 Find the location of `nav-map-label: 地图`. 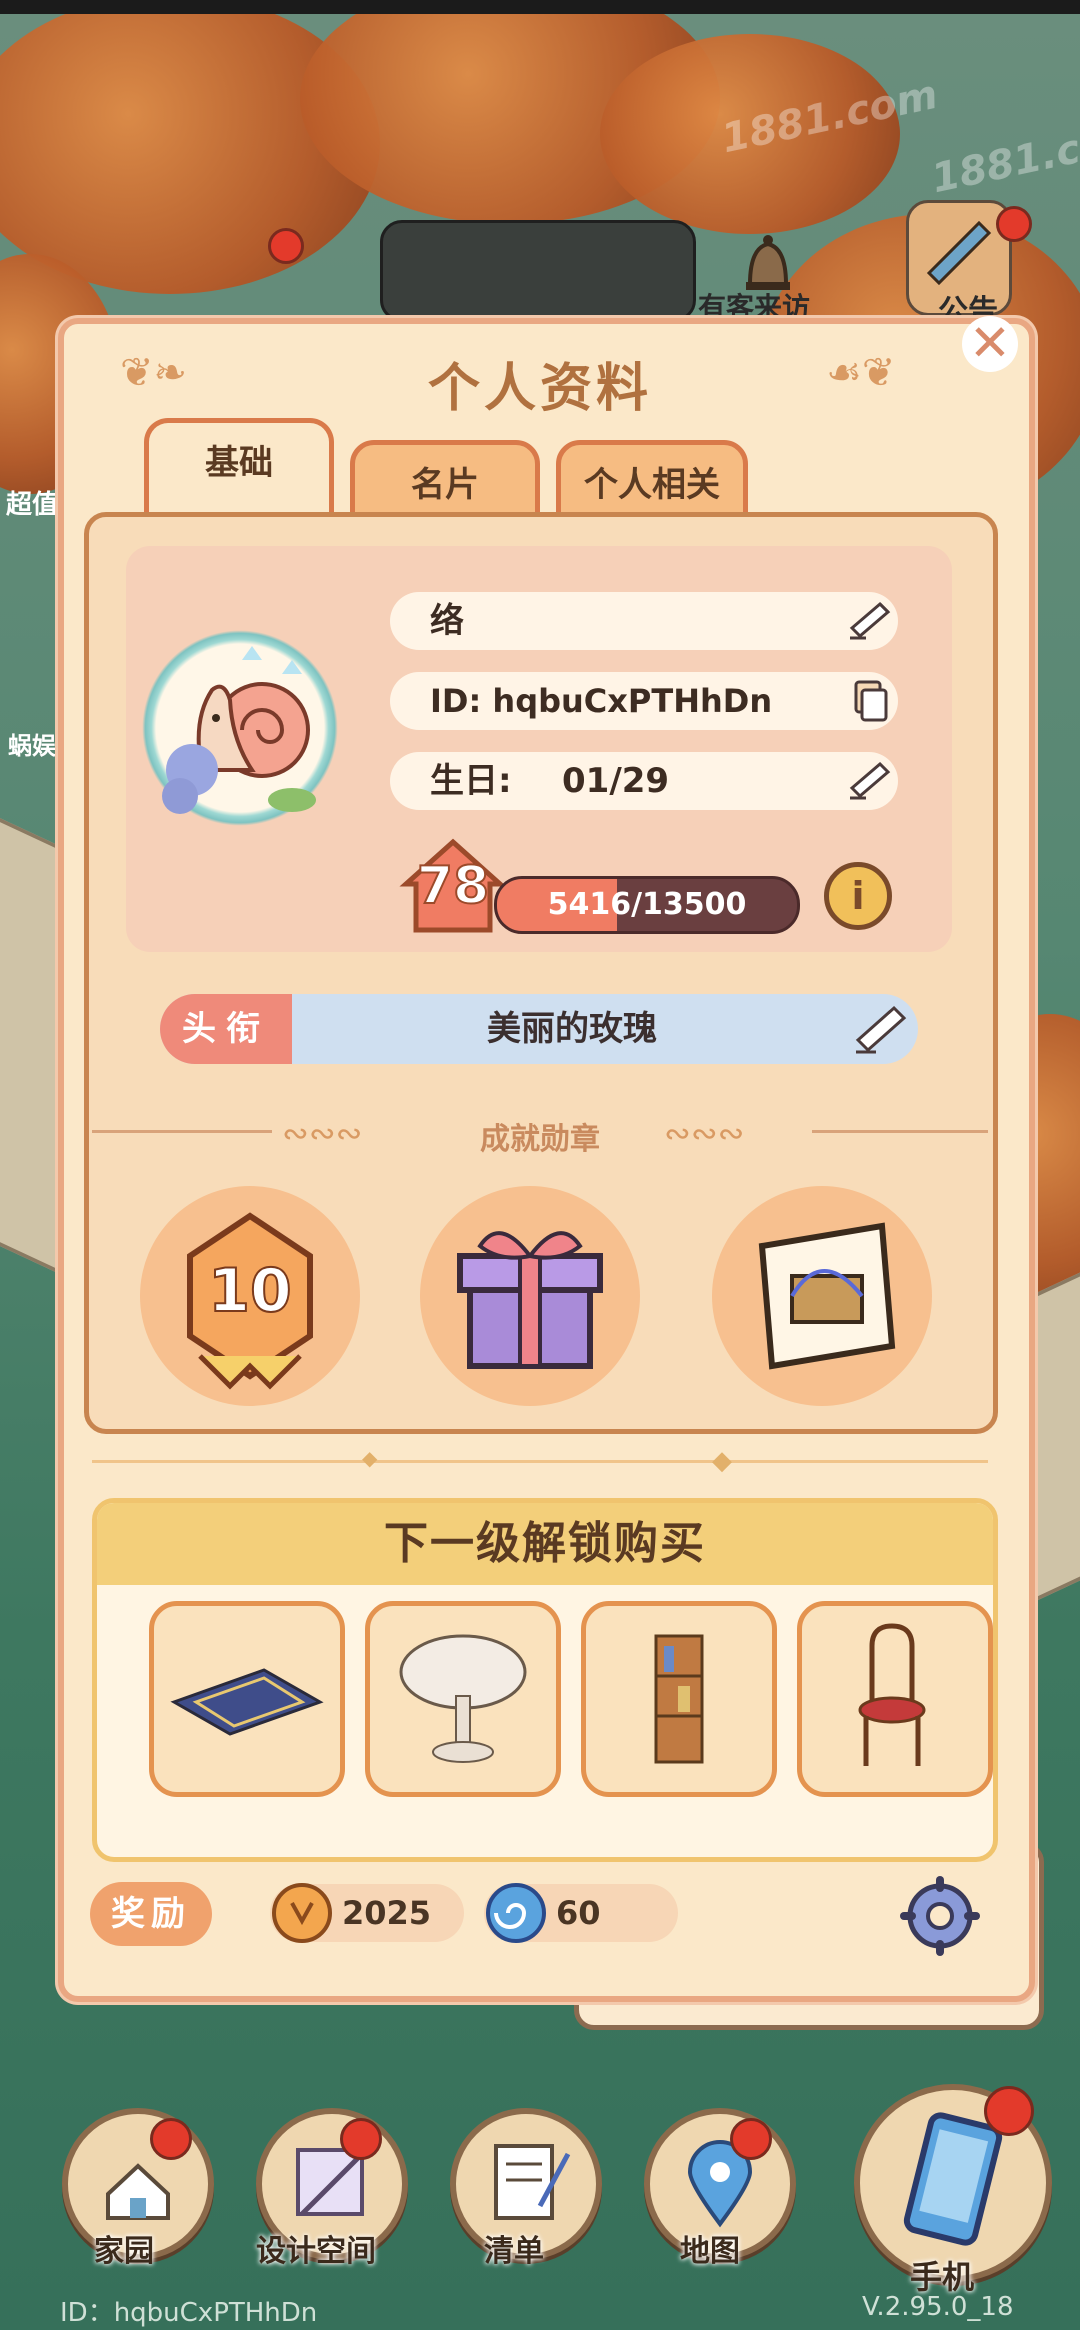

nav-map-label: 地图 is located at coordinates (710, 2251).